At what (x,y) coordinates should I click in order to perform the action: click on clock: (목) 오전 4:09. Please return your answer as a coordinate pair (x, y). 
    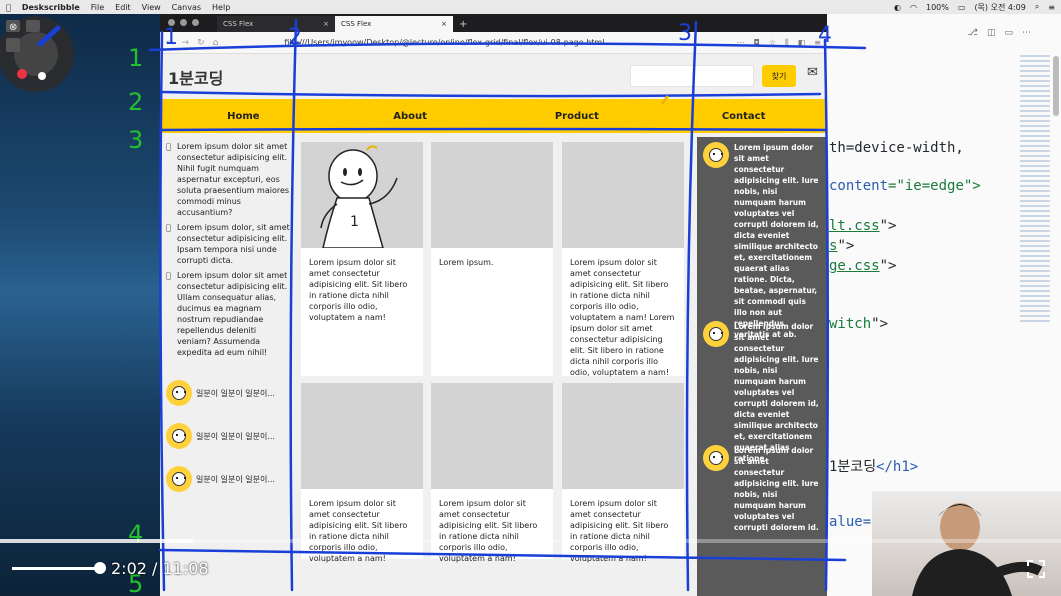
    Looking at the image, I should click on (999, 7).